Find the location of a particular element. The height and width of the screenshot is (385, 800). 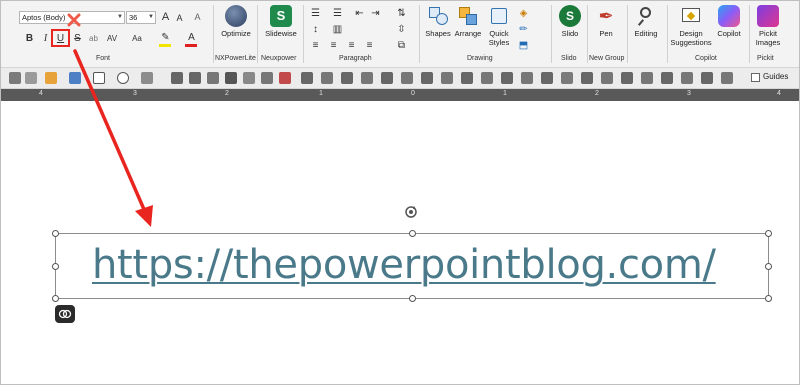

smartart-icon: ⧉ is located at coordinates (401, 45).